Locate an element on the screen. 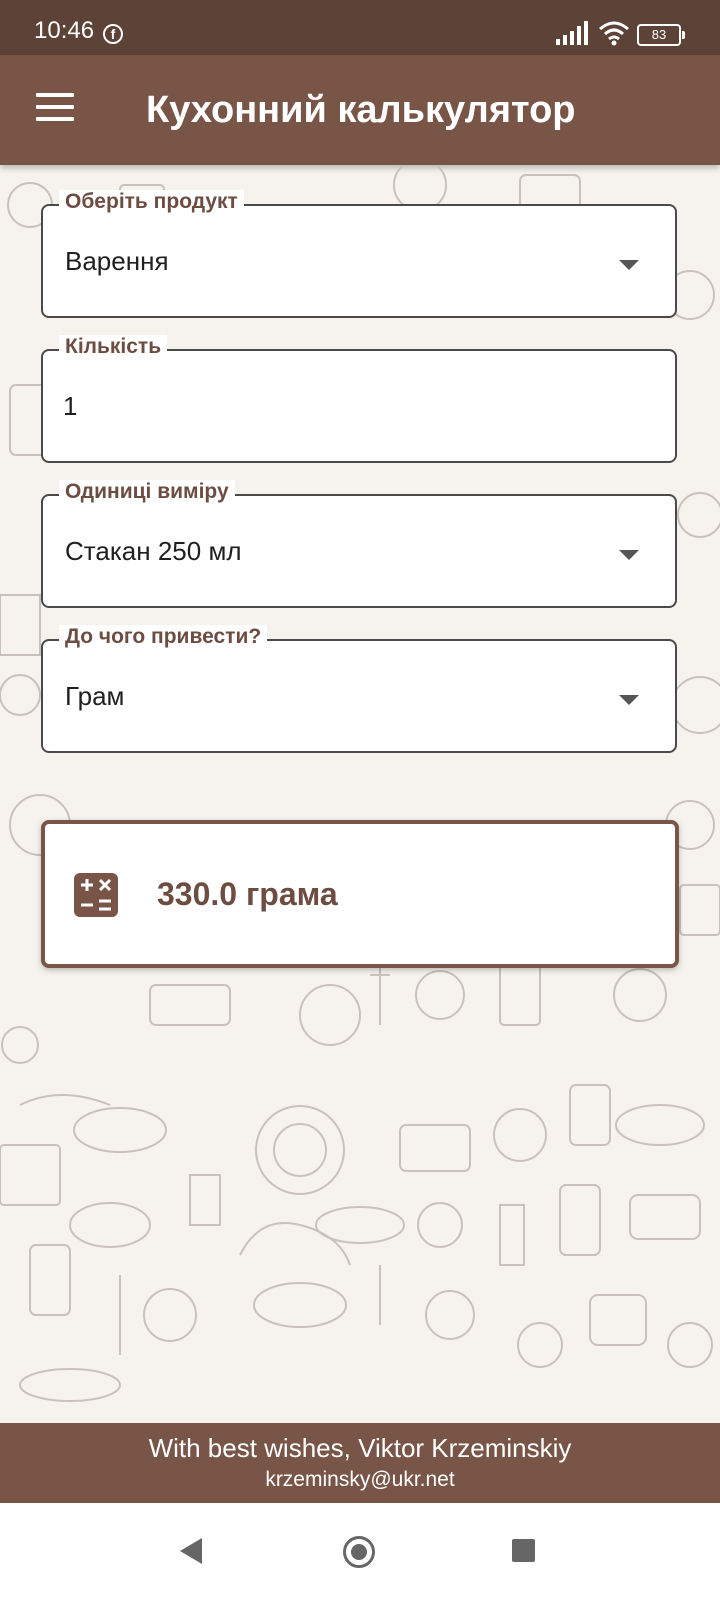  quantity-input: Кількість 1 is located at coordinates (359, 399).